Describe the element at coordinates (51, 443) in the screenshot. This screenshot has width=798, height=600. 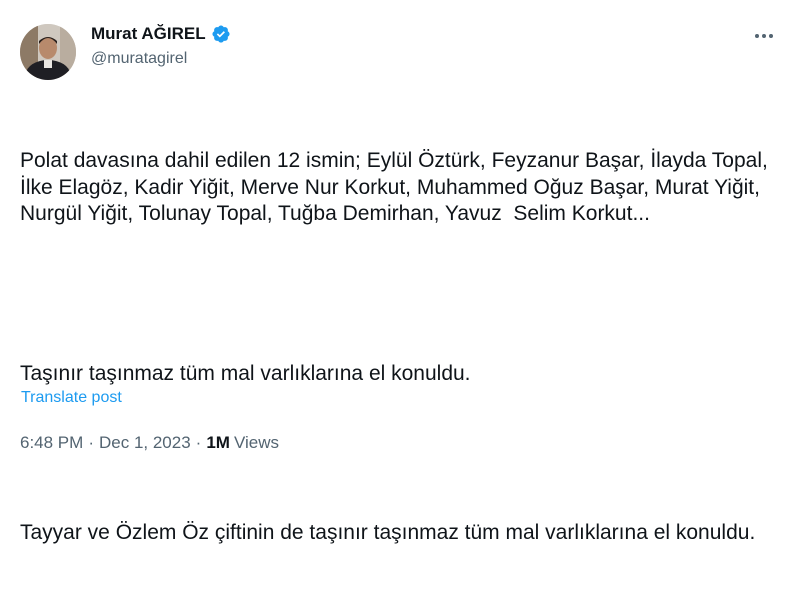
I see `post-time: 6:48 PM` at that location.